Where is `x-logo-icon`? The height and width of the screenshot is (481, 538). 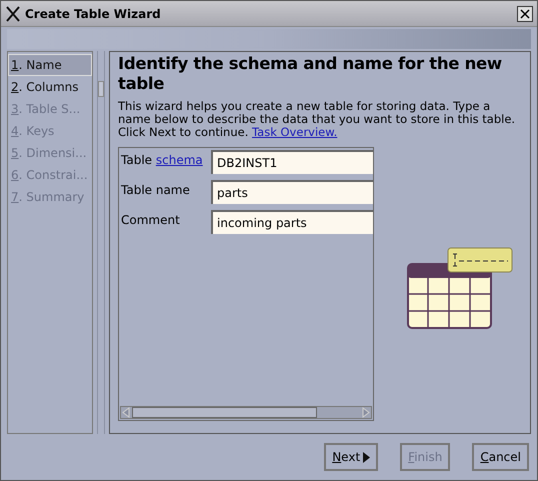 x-logo-icon is located at coordinates (13, 14).